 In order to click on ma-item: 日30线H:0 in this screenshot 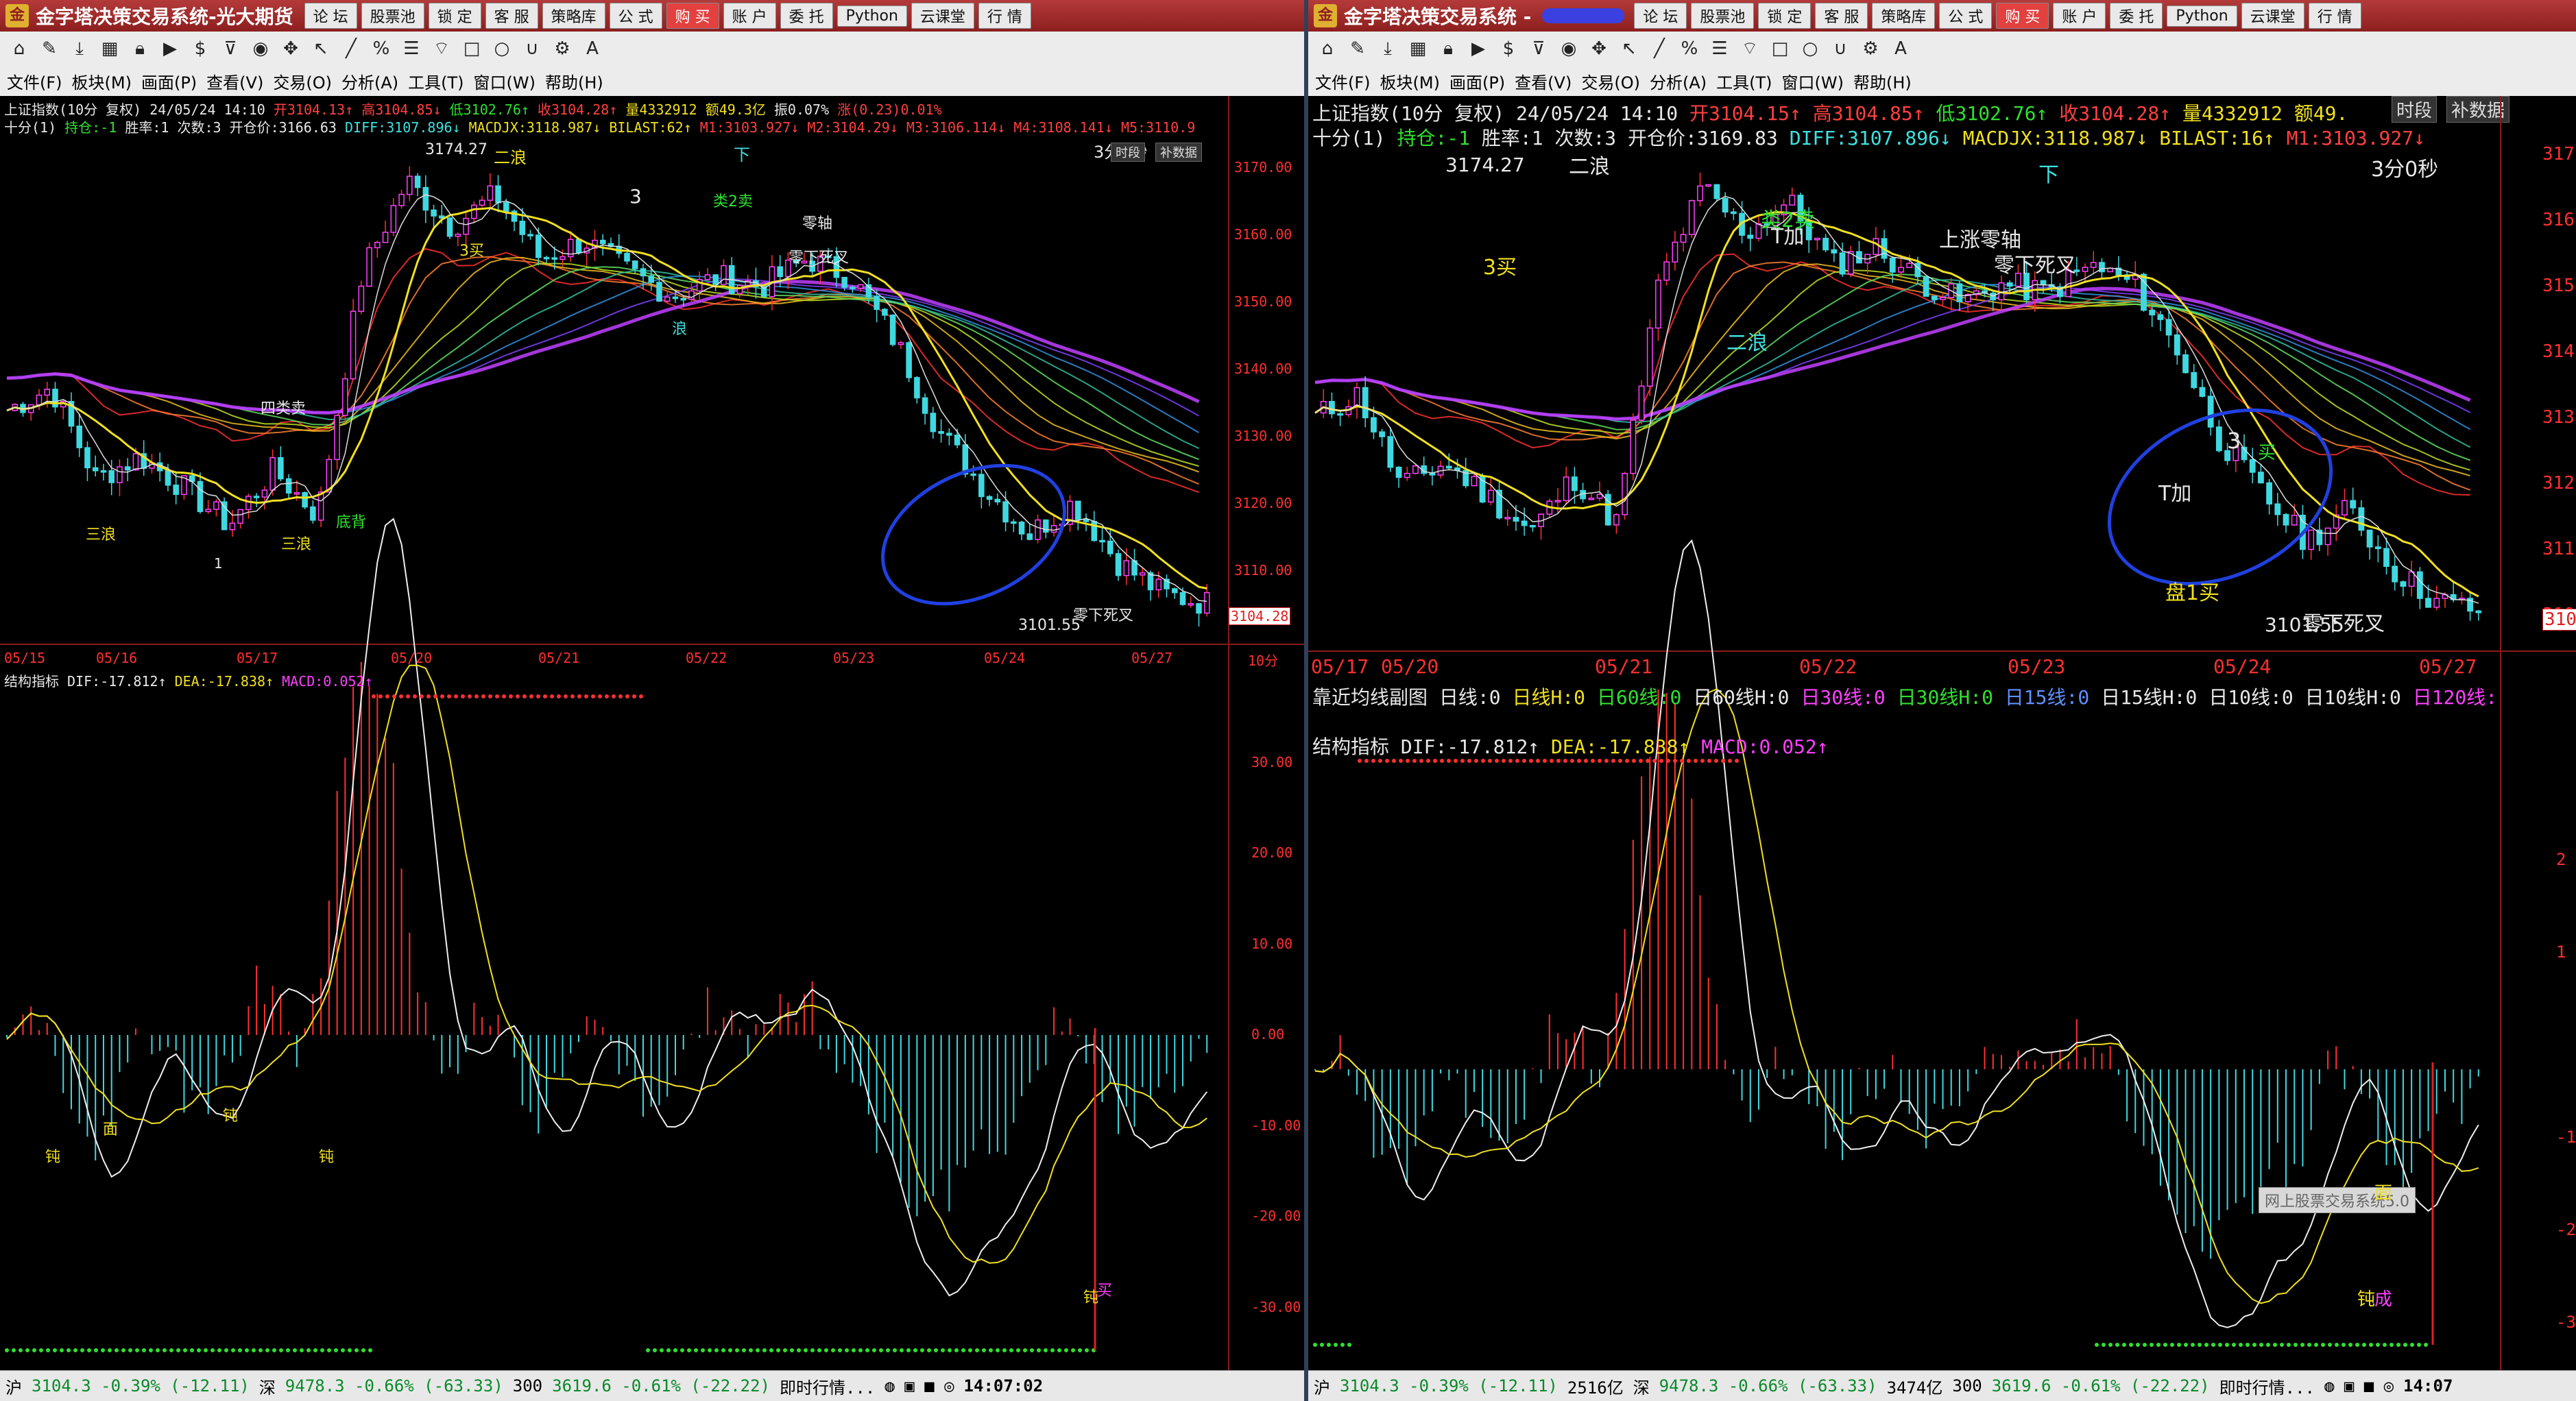, I will do `click(1945, 697)`.